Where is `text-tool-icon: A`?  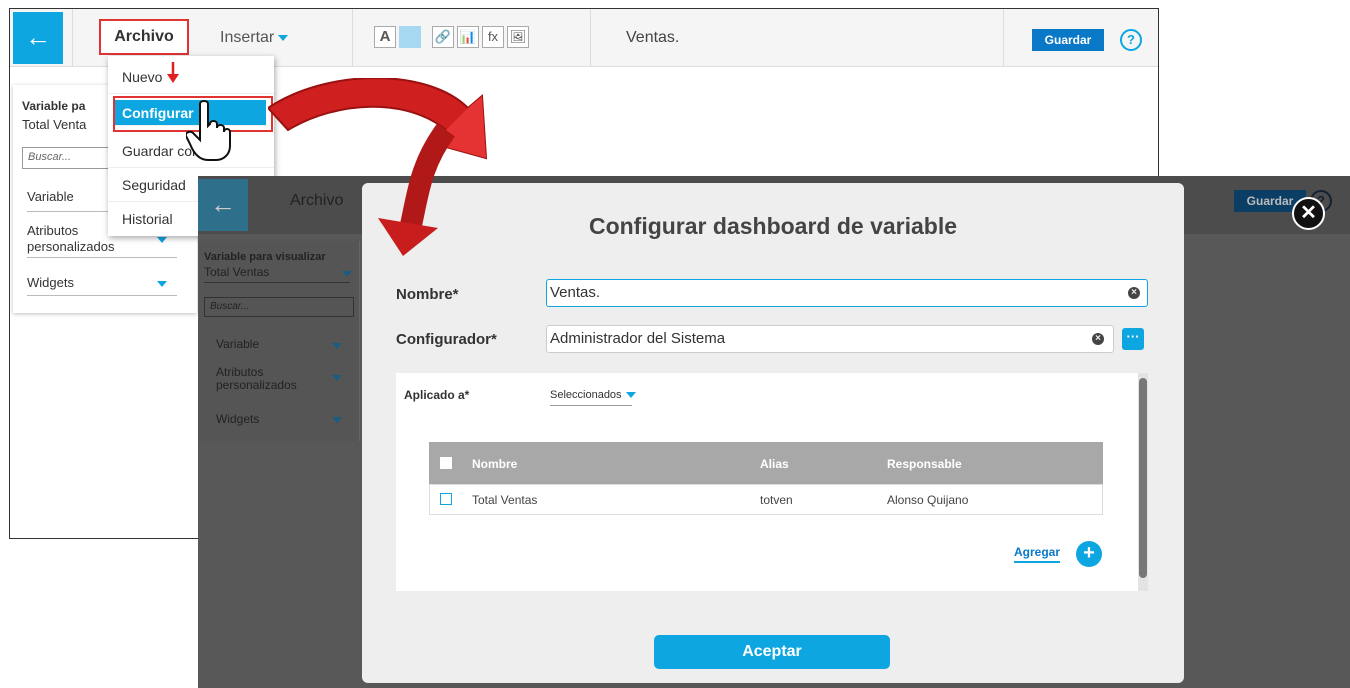
text-tool-icon: A is located at coordinates (385, 37).